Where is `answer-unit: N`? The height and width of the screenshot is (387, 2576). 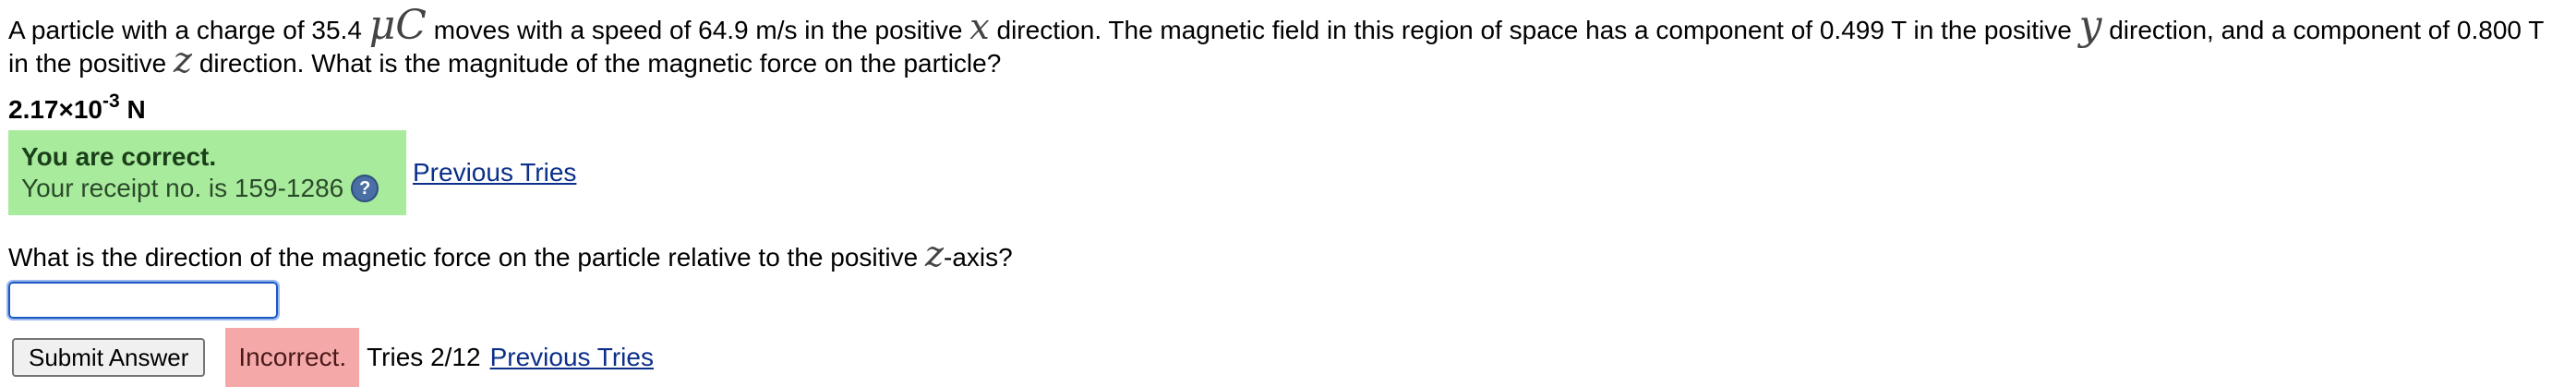 answer-unit: N is located at coordinates (136, 109).